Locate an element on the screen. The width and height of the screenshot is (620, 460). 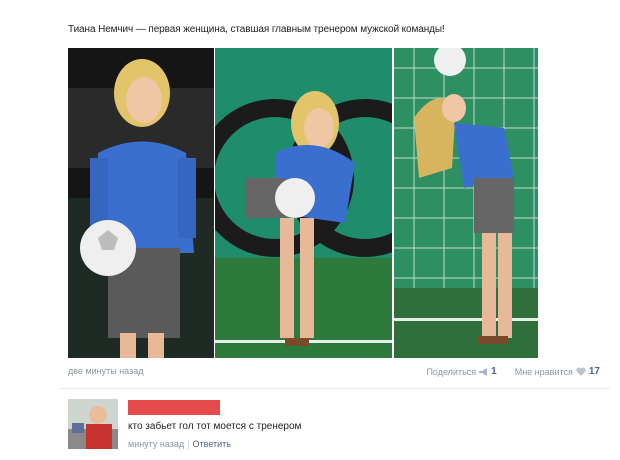
share-label: Поделиться is located at coordinates (451, 371).